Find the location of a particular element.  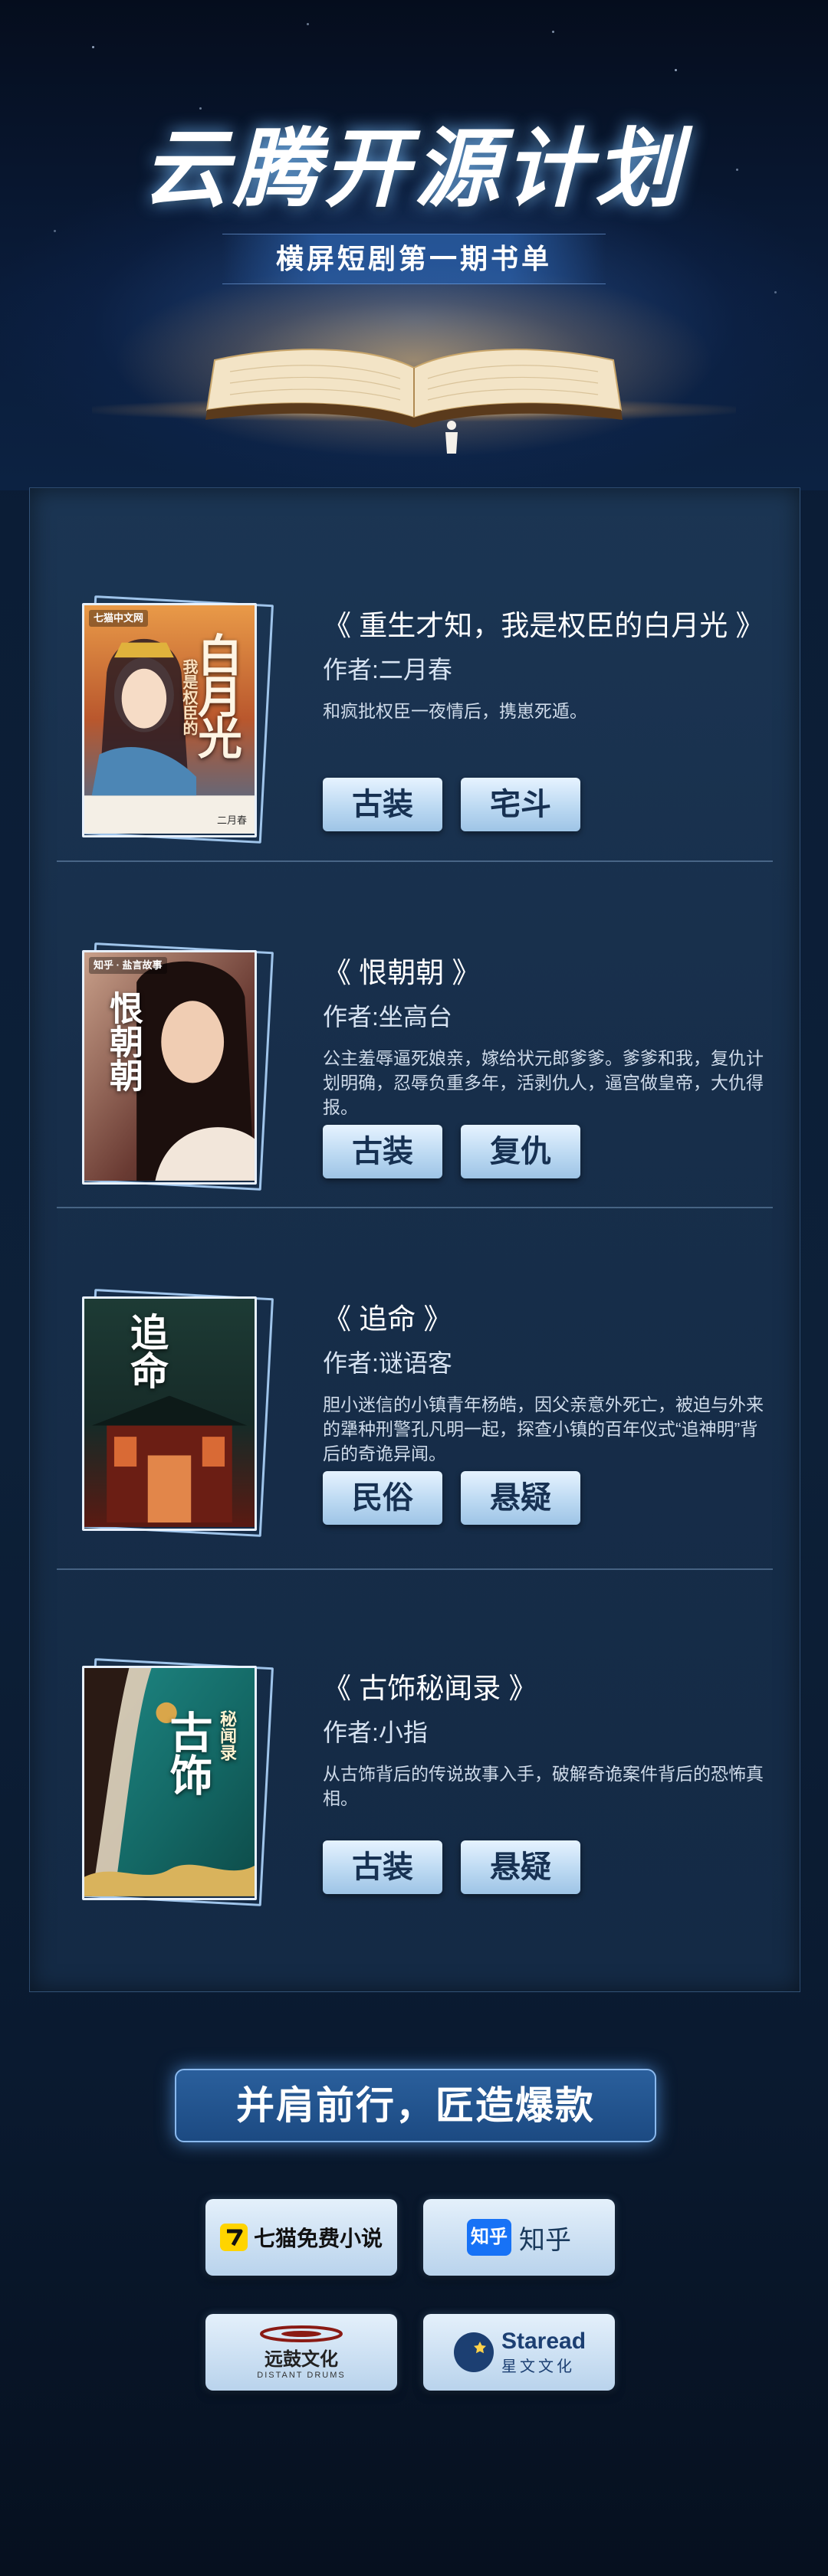

partner-logo-zhihu: 知乎 知乎 is located at coordinates (519, 2237).